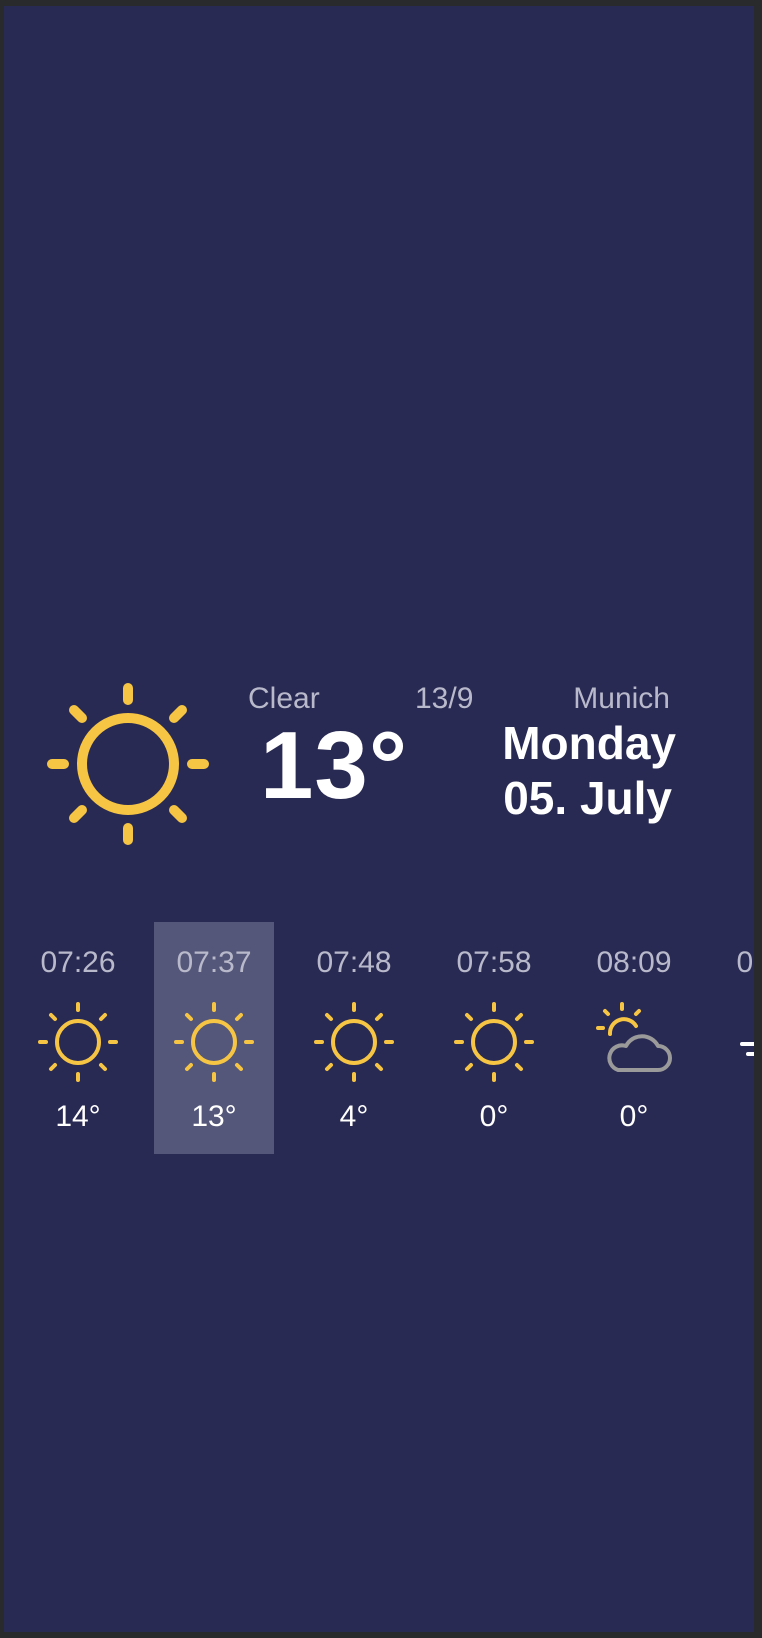 This screenshot has height=1638, width=762. I want to click on partly-cloudy-icon, so click(634, 1037).